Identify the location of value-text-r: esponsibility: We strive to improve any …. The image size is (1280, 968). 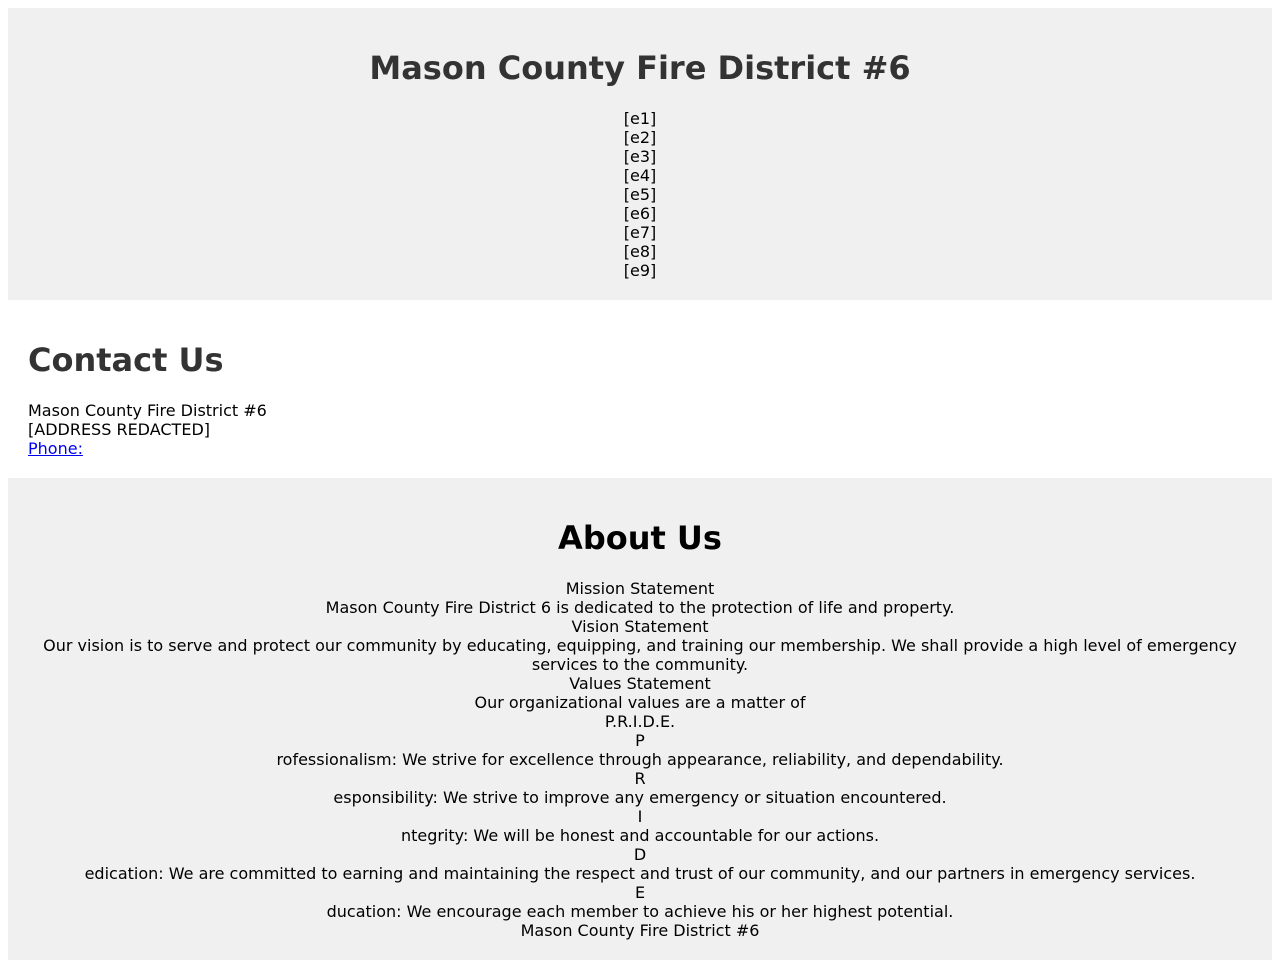
(640, 797).